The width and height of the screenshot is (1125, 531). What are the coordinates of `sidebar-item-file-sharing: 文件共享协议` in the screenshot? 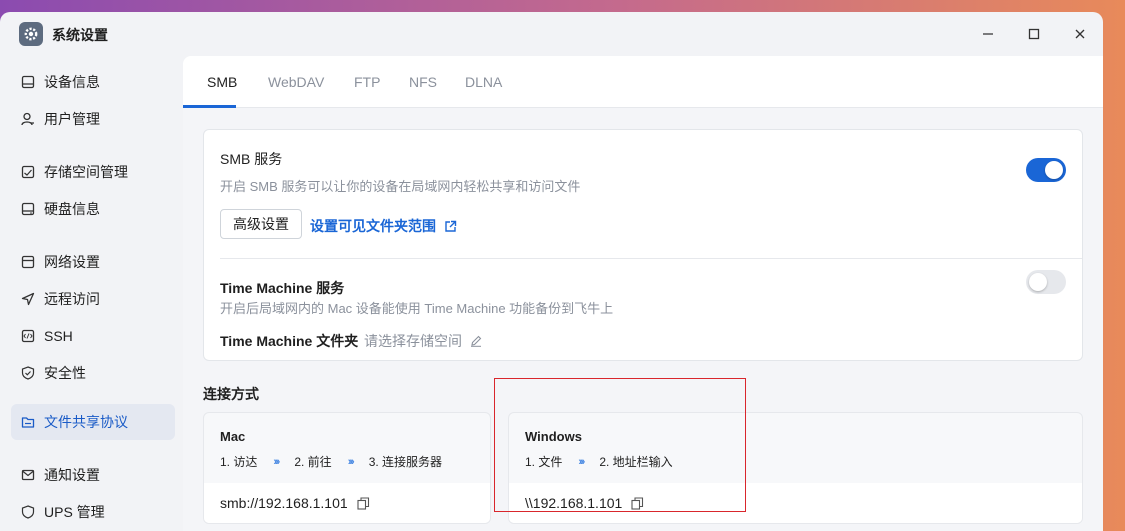 It's located at (93, 422).